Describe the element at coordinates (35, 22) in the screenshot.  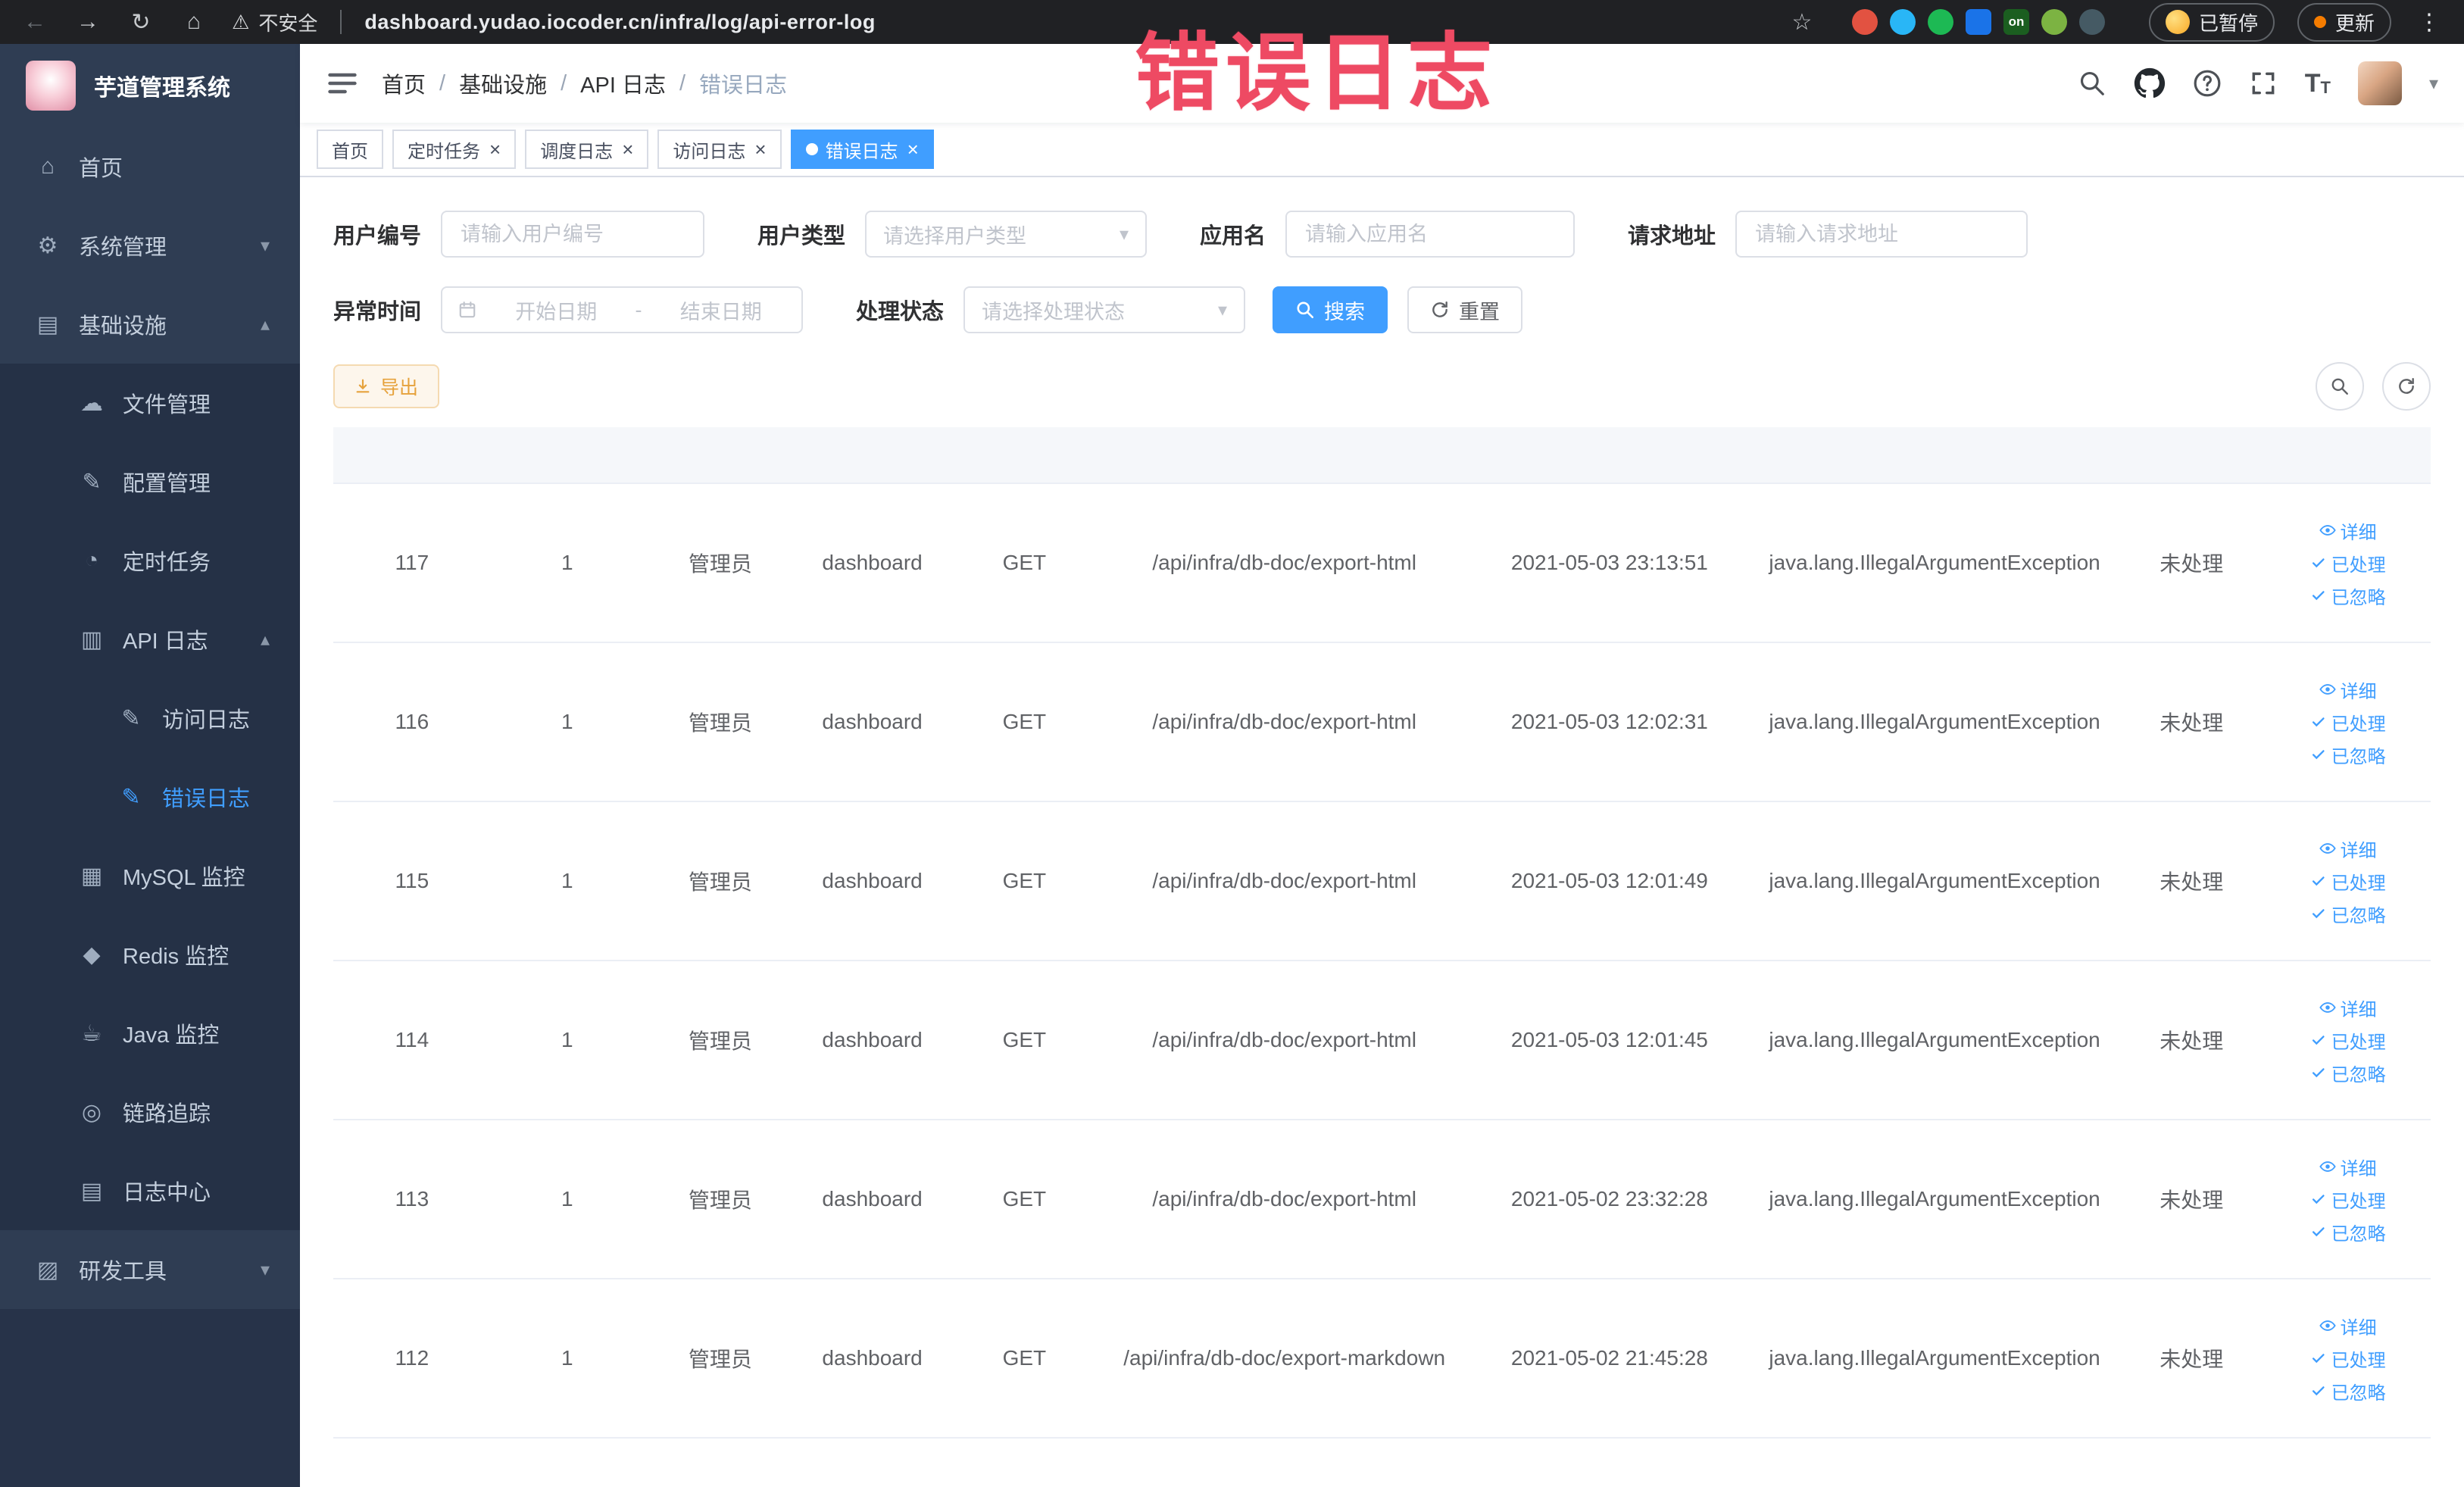
I see `back-icon: ←` at that location.